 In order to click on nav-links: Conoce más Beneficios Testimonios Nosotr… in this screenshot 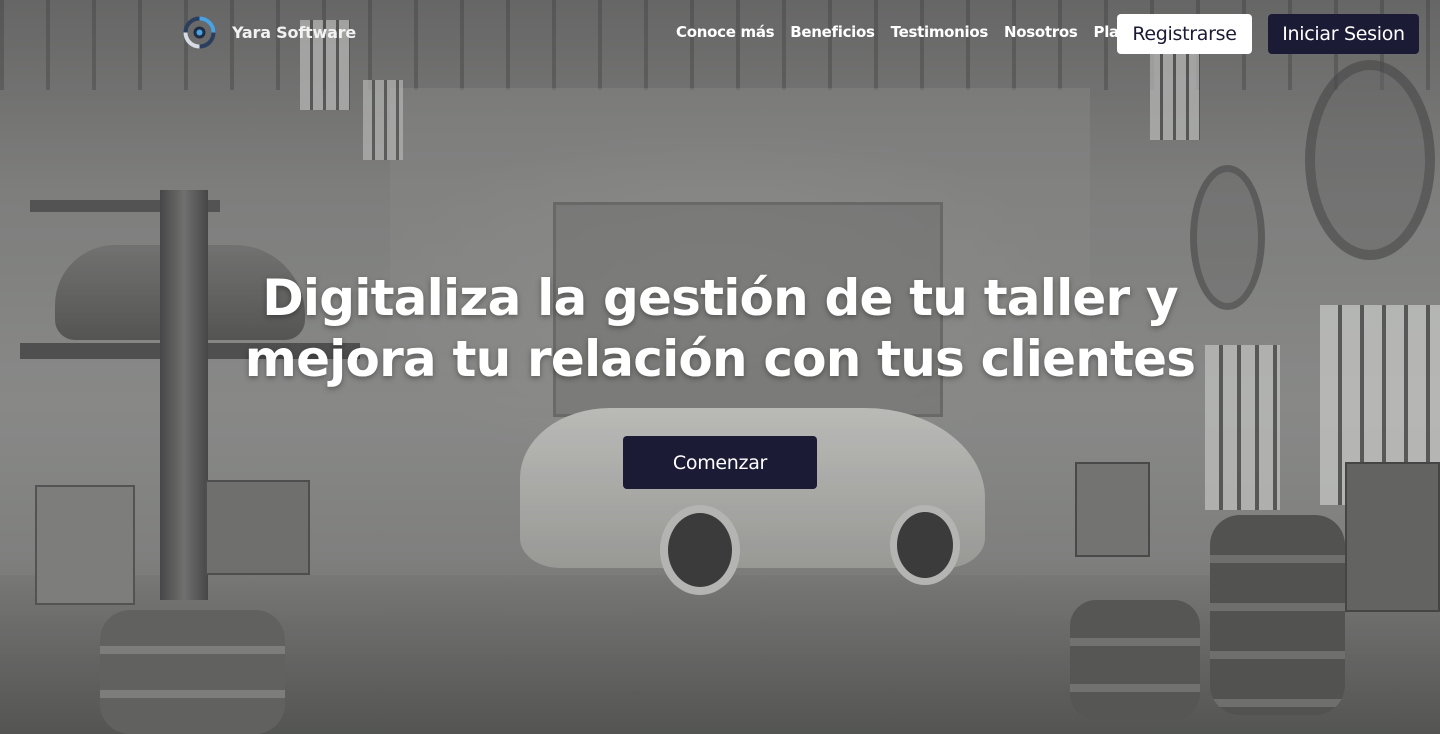, I will do `click(903, 32)`.